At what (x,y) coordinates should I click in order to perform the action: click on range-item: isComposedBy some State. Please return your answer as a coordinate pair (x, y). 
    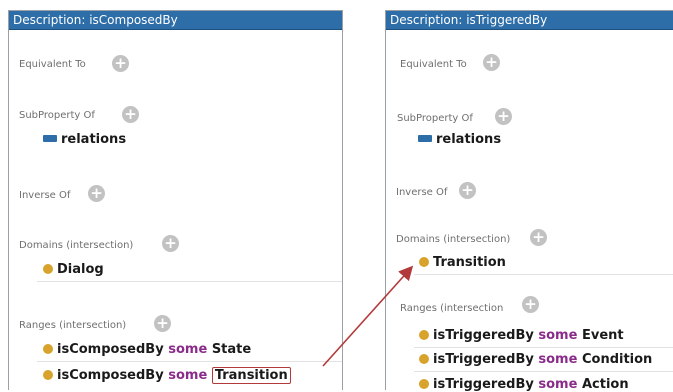
    Looking at the image, I should click on (147, 349).